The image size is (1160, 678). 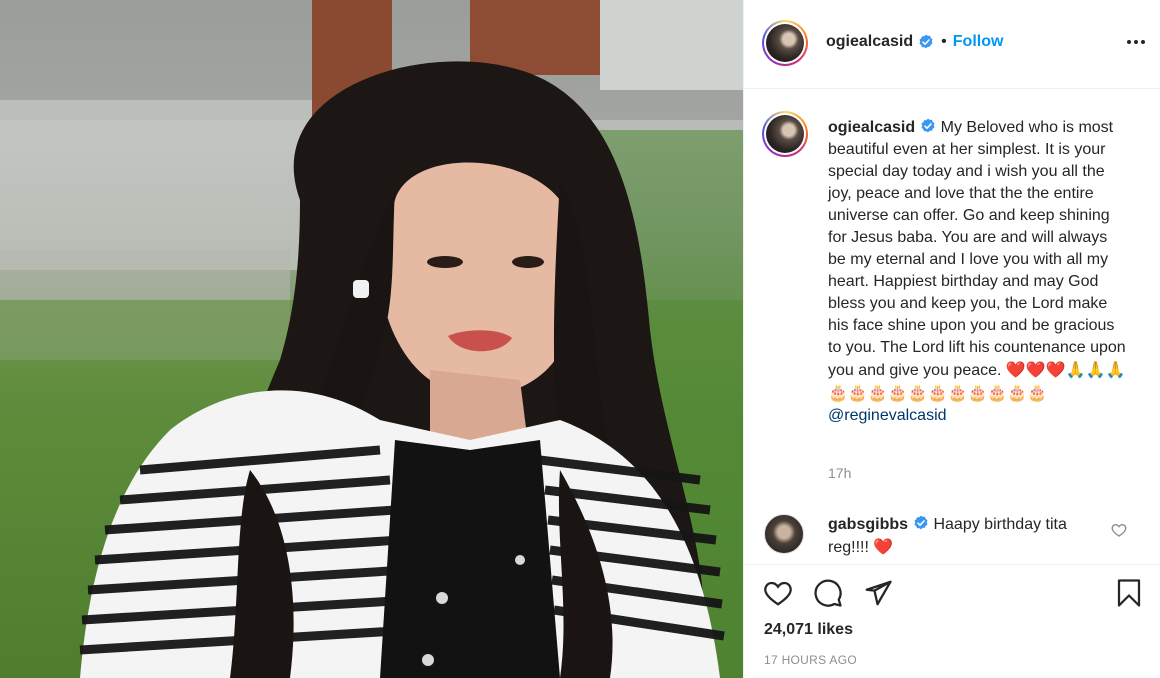 What do you see at coordinates (1119, 530) in the screenshot?
I see `comment-heart-icon` at bounding box center [1119, 530].